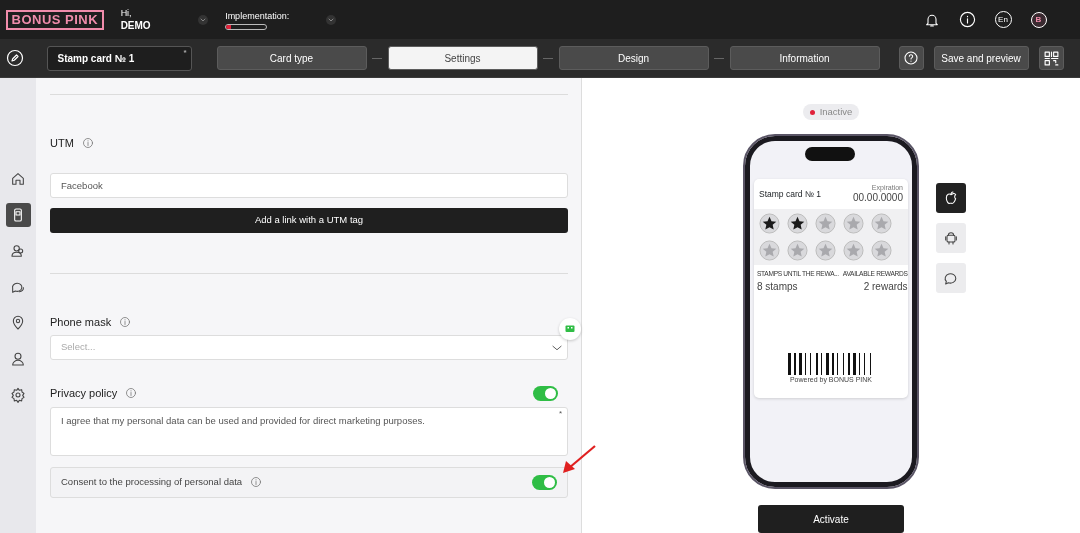 The width and height of the screenshot is (1080, 533). I want to click on input-field: Facebook, so click(309, 185).